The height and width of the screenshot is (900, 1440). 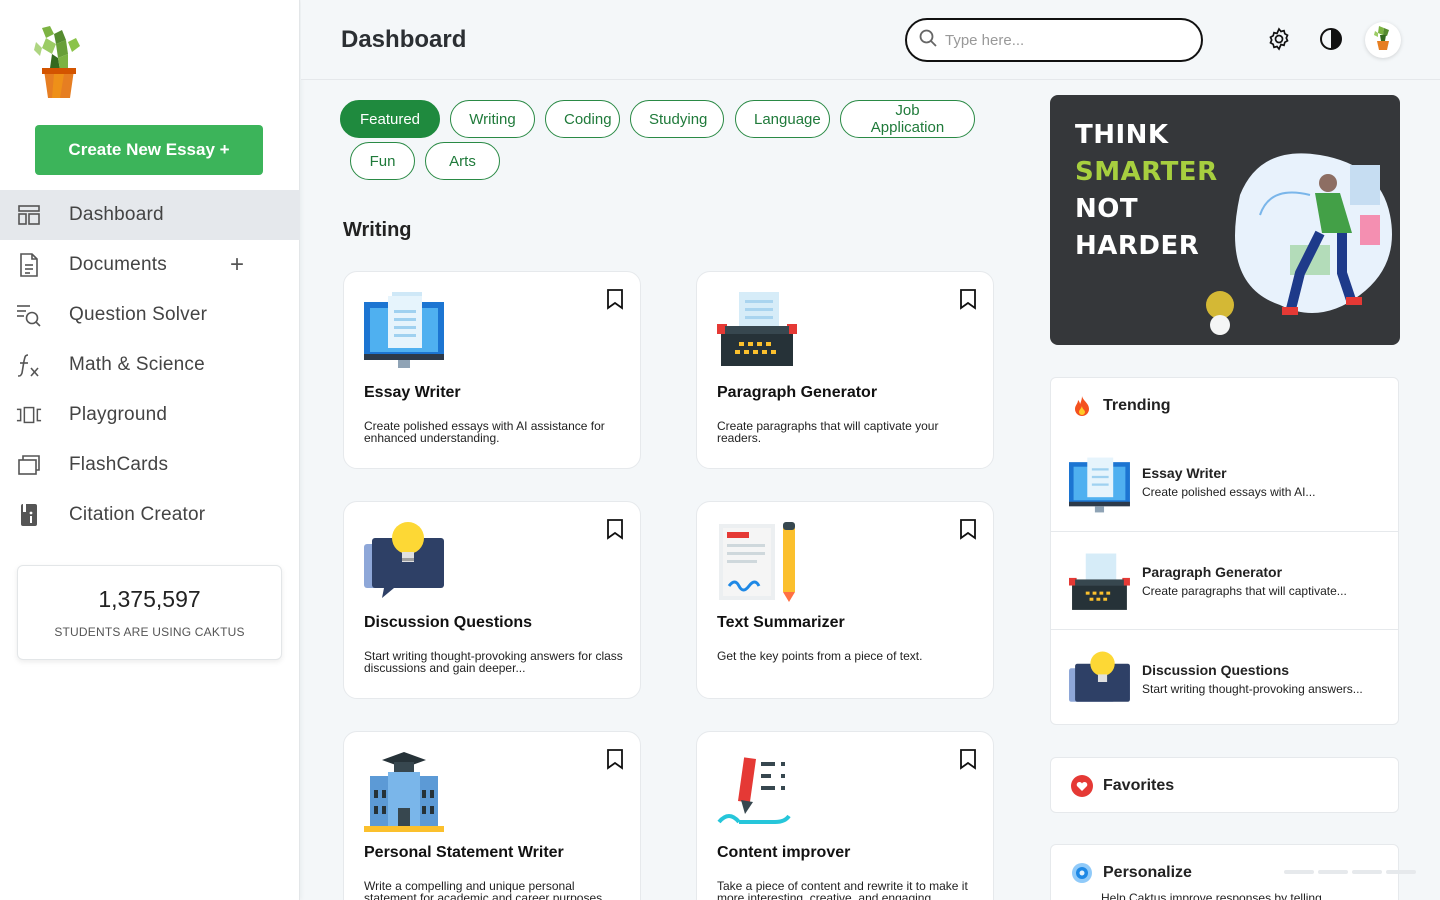 What do you see at coordinates (907, 119) in the screenshot?
I see `filter-job-application: Job Application` at bounding box center [907, 119].